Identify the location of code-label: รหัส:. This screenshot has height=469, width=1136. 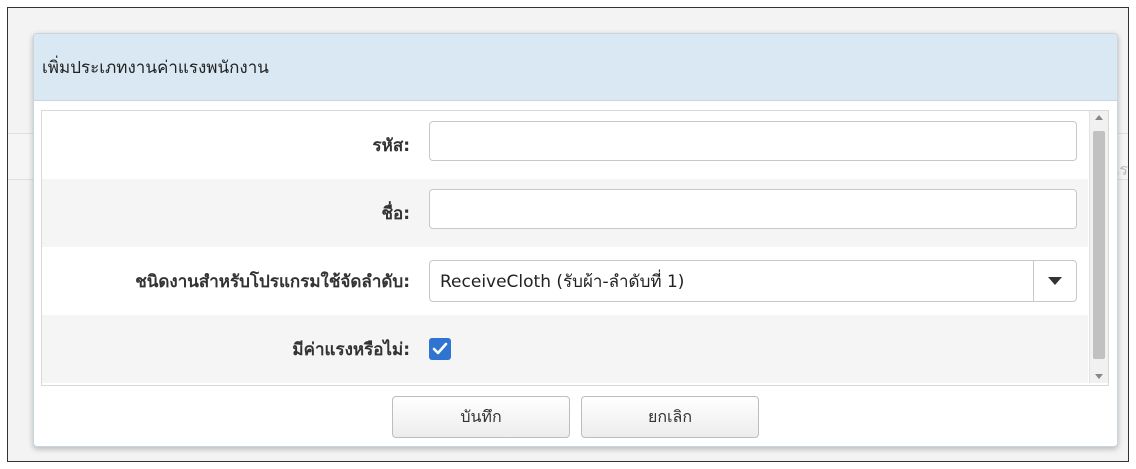
(391, 145).